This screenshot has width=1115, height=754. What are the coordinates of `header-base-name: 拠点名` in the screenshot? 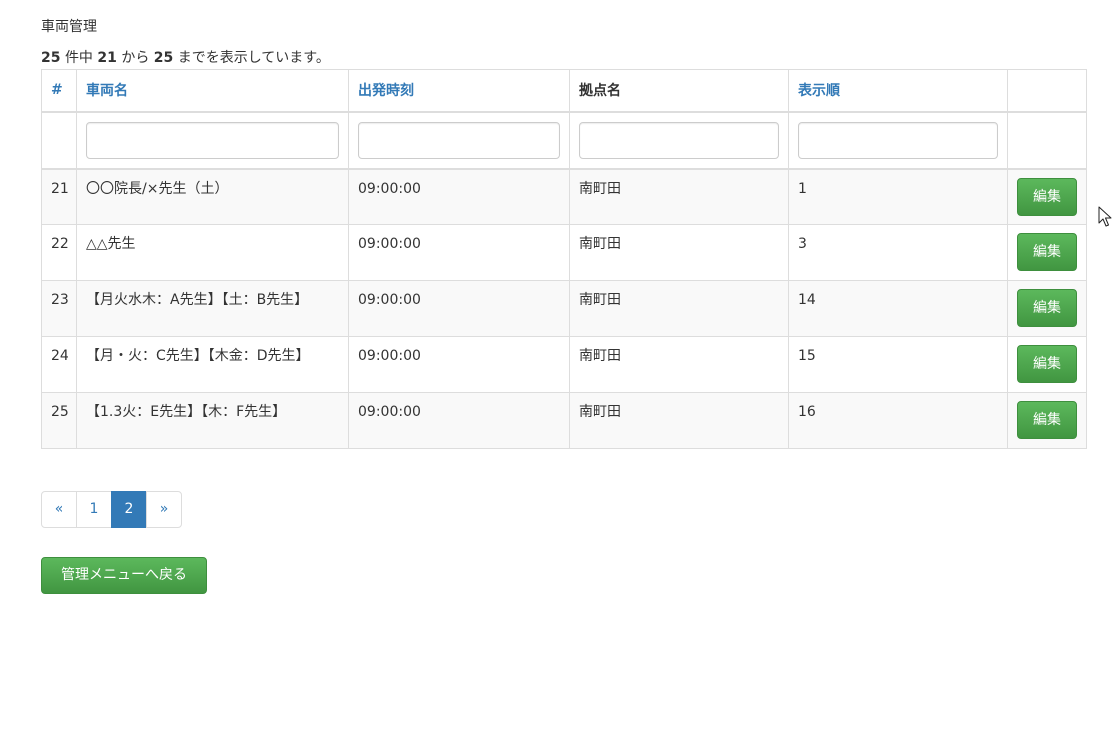 It's located at (679, 91).